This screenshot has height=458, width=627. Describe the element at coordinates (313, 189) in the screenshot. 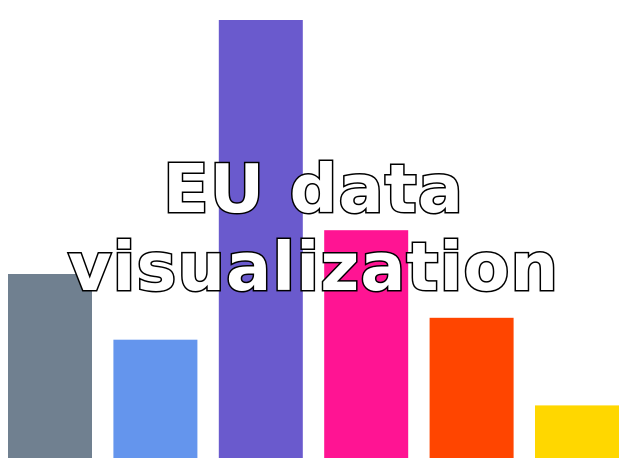

I see `logo-title-line-1: EU data` at that location.